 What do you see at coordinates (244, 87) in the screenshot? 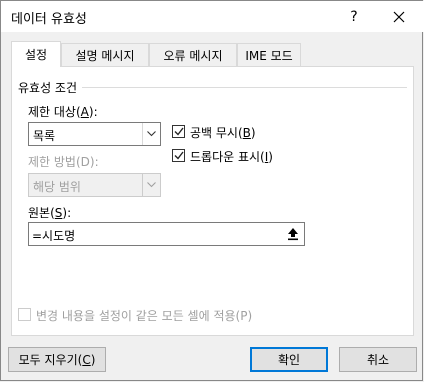
I see `group-divider` at bounding box center [244, 87].